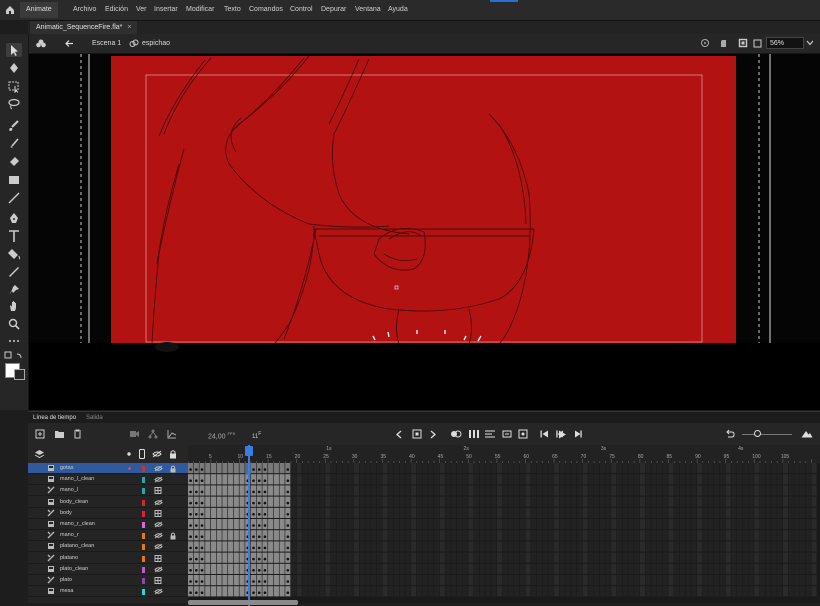 The image size is (820, 606). Describe the element at coordinates (108, 569) in the screenshot. I see `layer-row: plato_clean` at that location.